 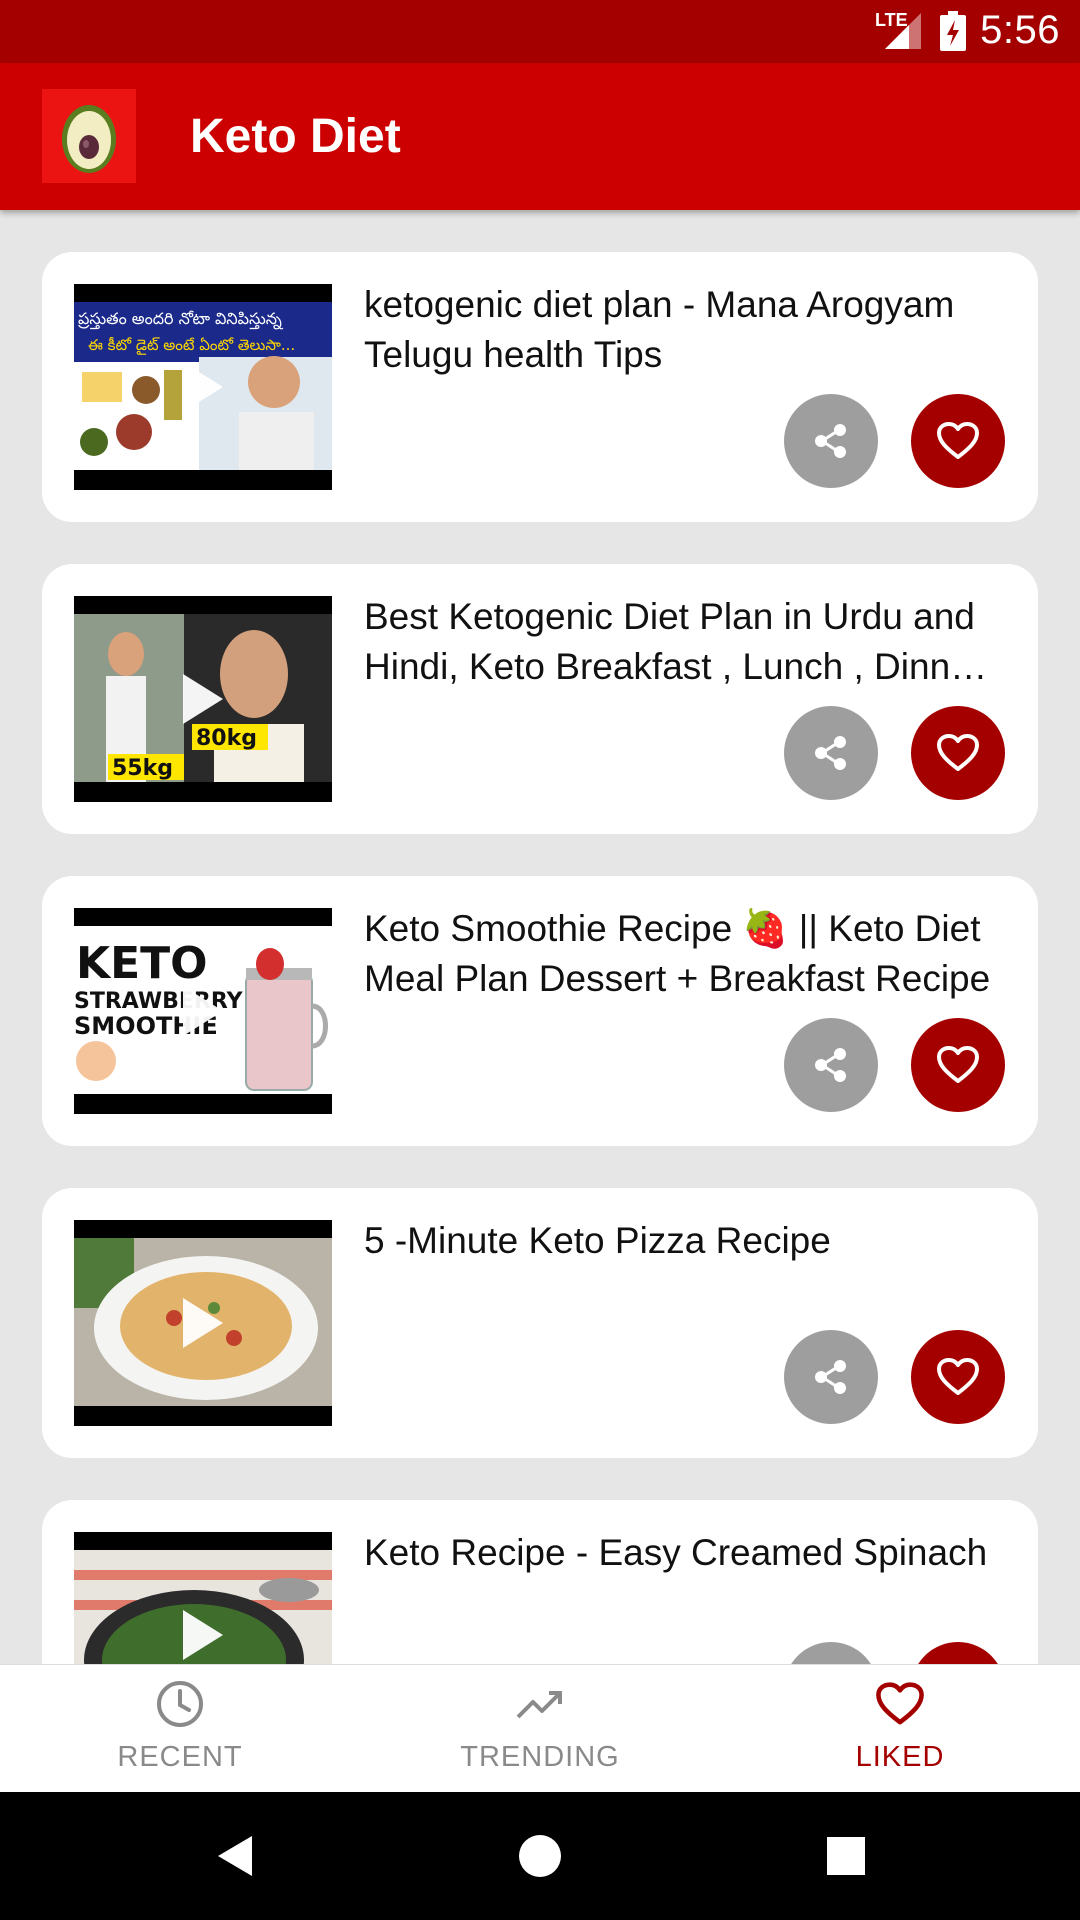 I want to click on video-thumbnail: KETO STRAWBERRY SMOOTHIE, so click(x=203, y=1011).